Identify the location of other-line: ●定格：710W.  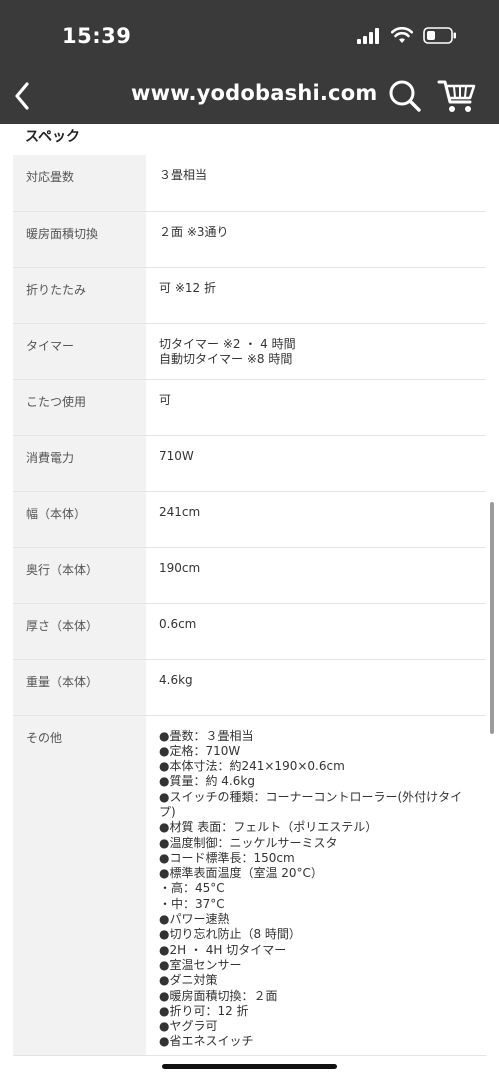
(200, 750).